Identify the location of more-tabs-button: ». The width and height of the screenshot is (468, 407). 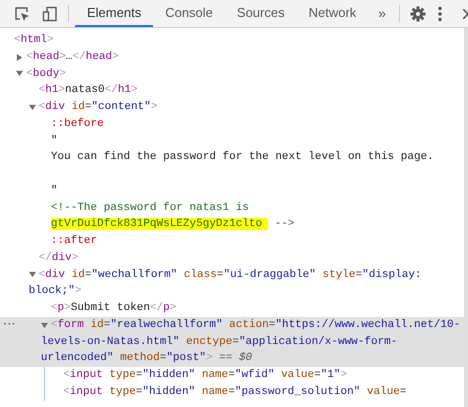
(382, 13).